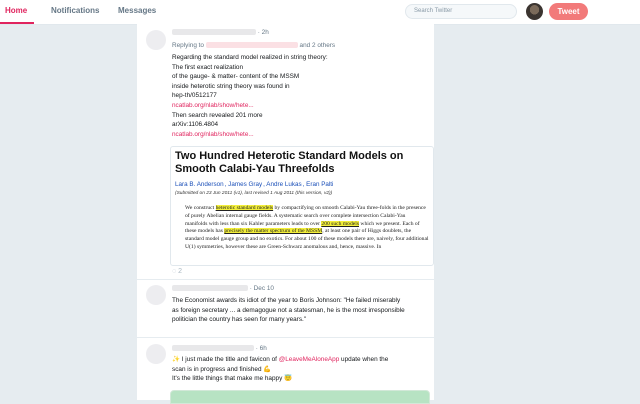  What do you see at coordinates (200, 208) in the screenshot?
I see `abstract-text: We construct` at bounding box center [200, 208].